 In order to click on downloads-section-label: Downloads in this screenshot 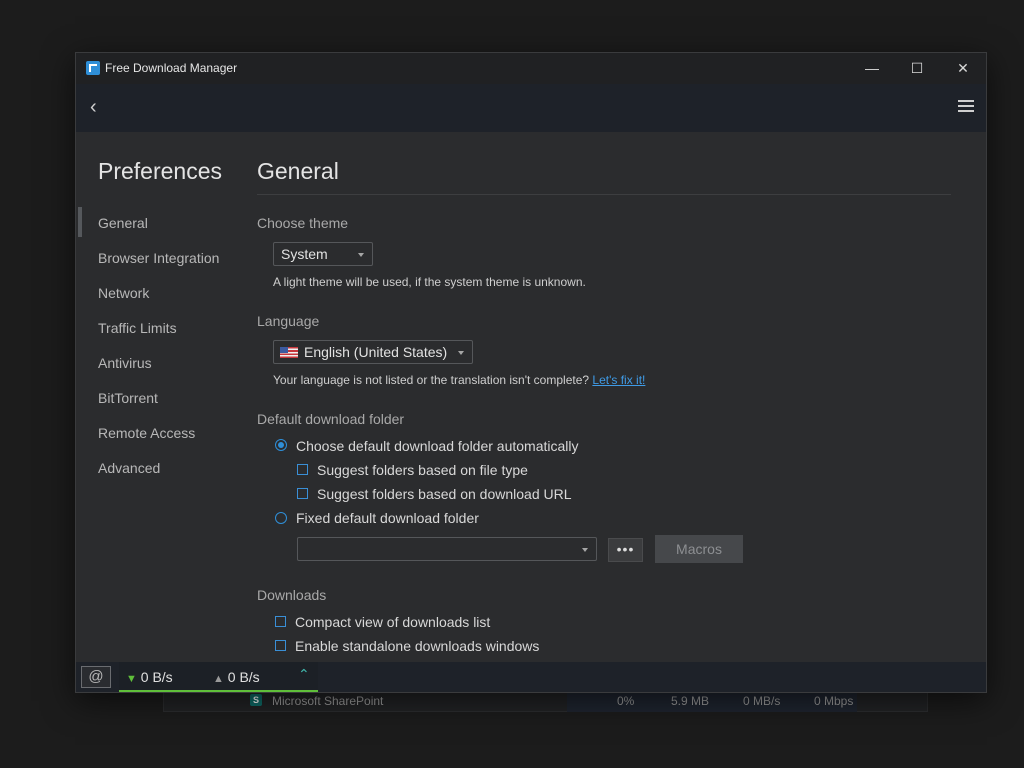, I will do `click(292, 595)`.